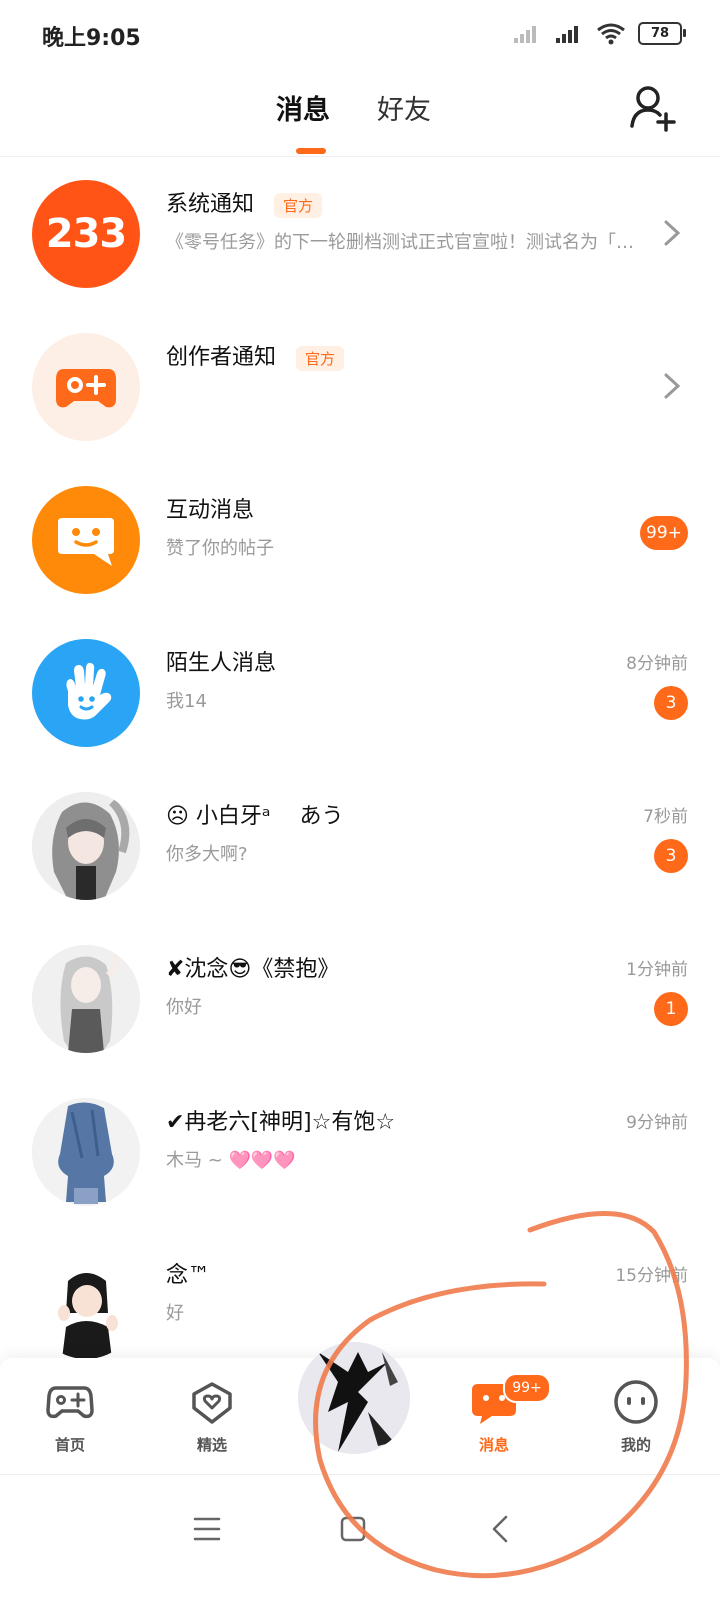 The width and height of the screenshot is (720, 1601). What do you see at coordinates (210, 510) in the screenshot?
I see `conversation-name: 互动消息` at bounding box center [210, 510].